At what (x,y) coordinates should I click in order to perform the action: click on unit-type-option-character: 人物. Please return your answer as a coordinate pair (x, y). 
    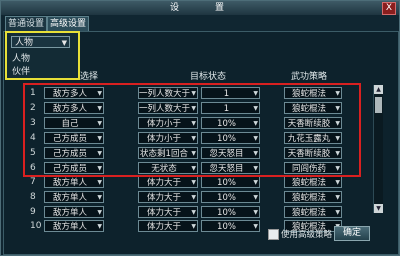
    Looking at the image, I should click on (21, 57).